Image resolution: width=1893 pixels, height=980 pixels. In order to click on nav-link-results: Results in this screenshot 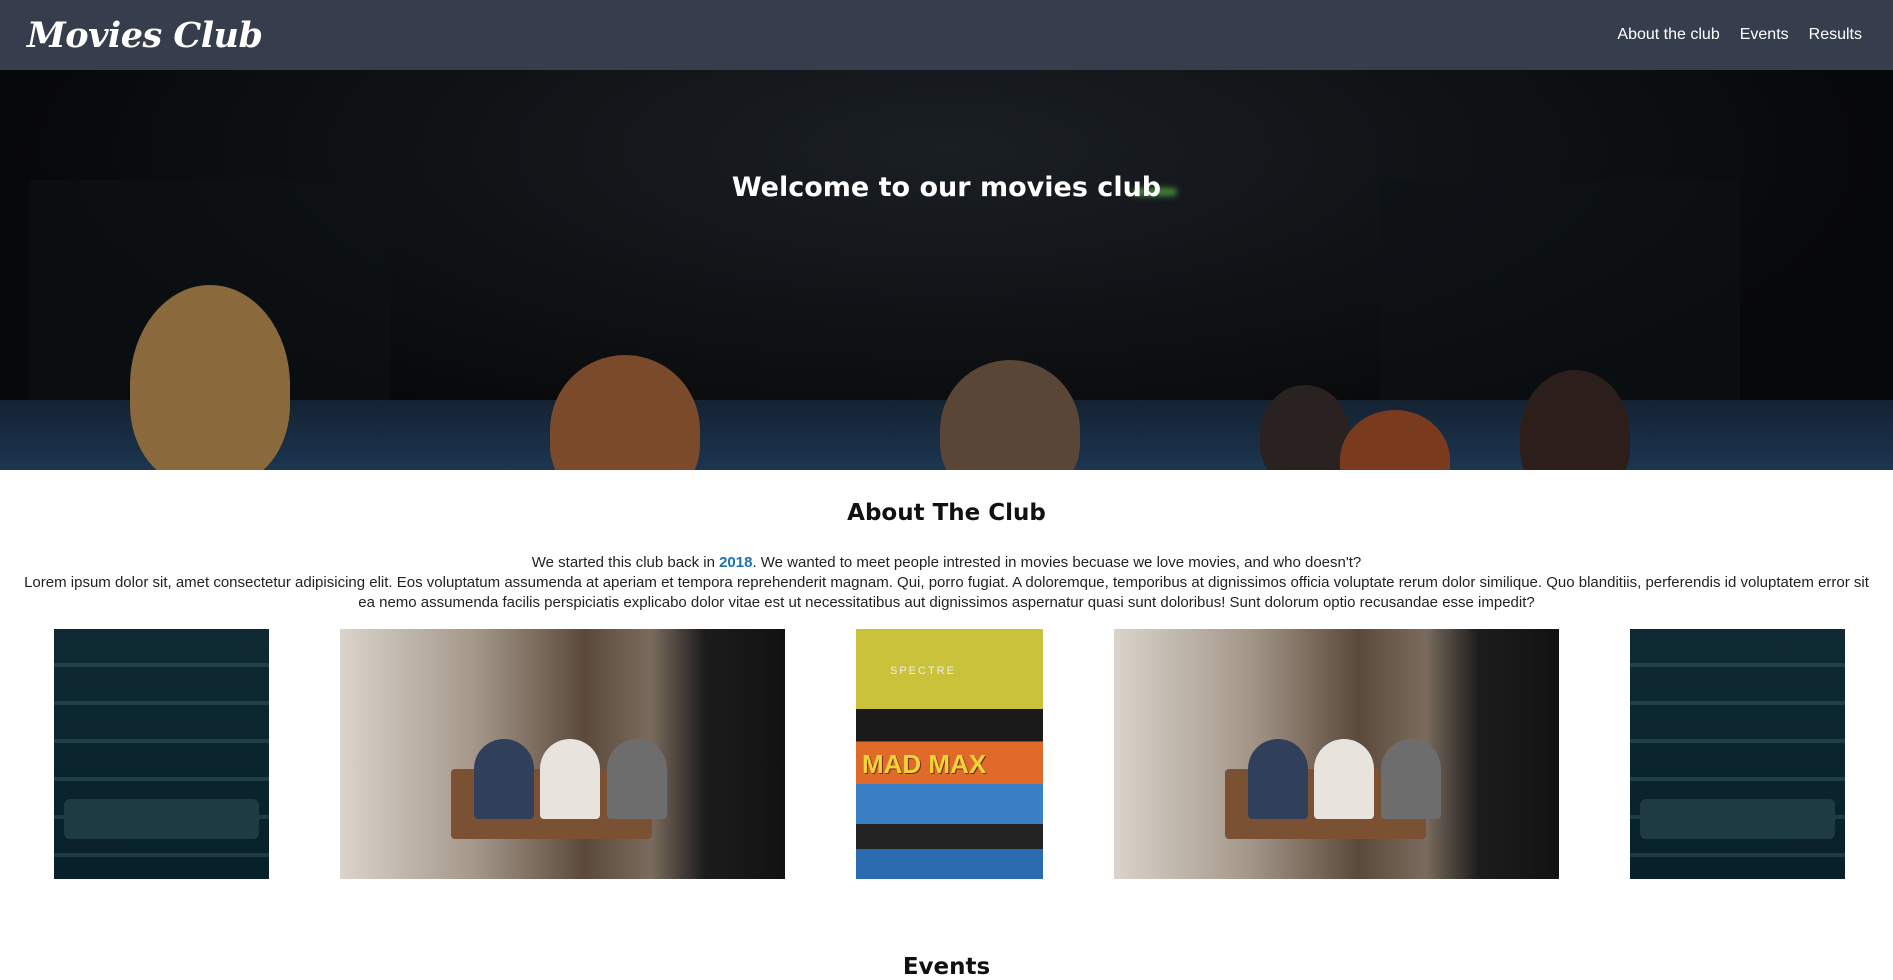, I will do `click(1835, 35)`.